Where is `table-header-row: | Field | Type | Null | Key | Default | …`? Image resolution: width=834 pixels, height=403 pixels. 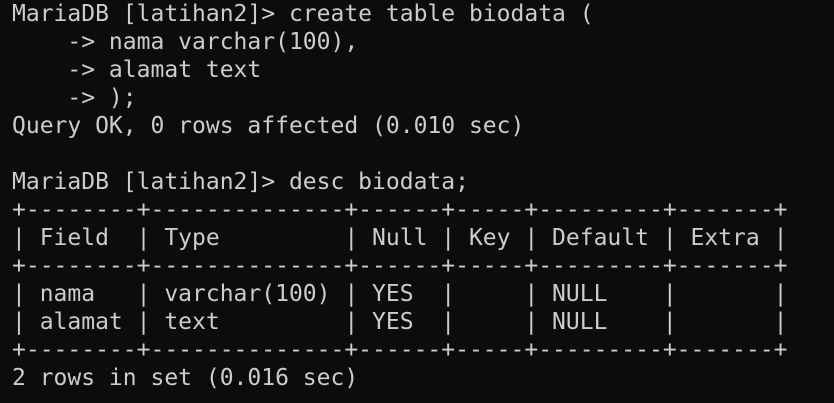 table-header-row: | Field | Type | Null | Key | Default | … is located at coordinates (400, 238).